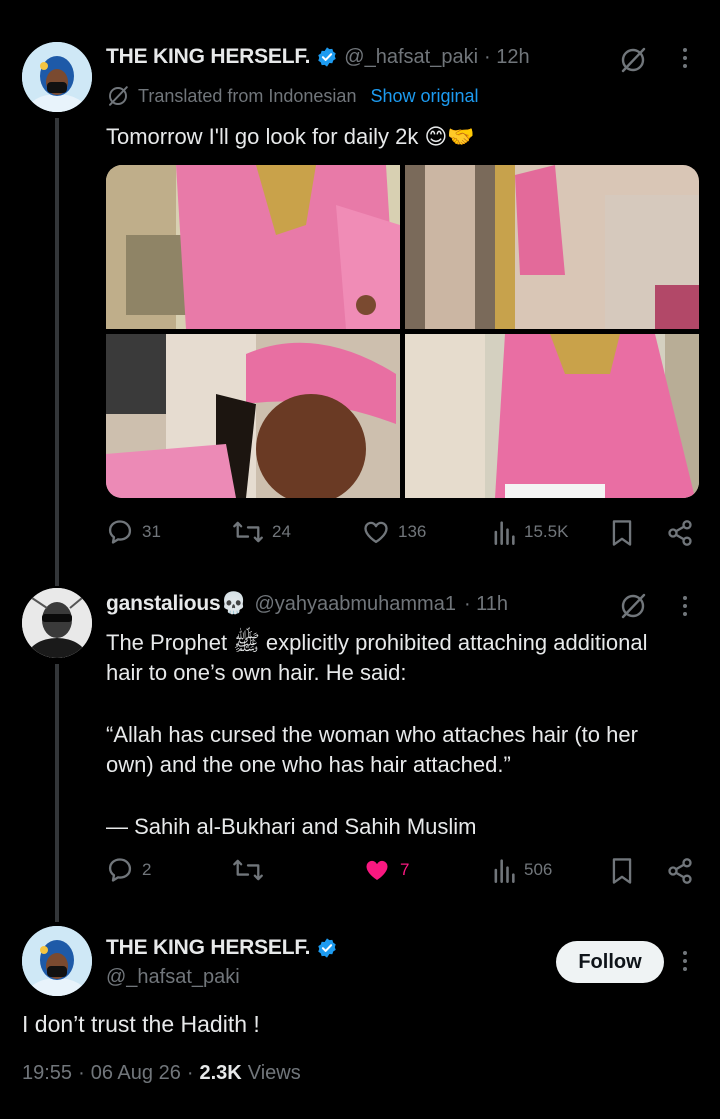 The height and width of the screenshot is (1119, 720). I want to click on reply-button: 2, so click(128, 870).